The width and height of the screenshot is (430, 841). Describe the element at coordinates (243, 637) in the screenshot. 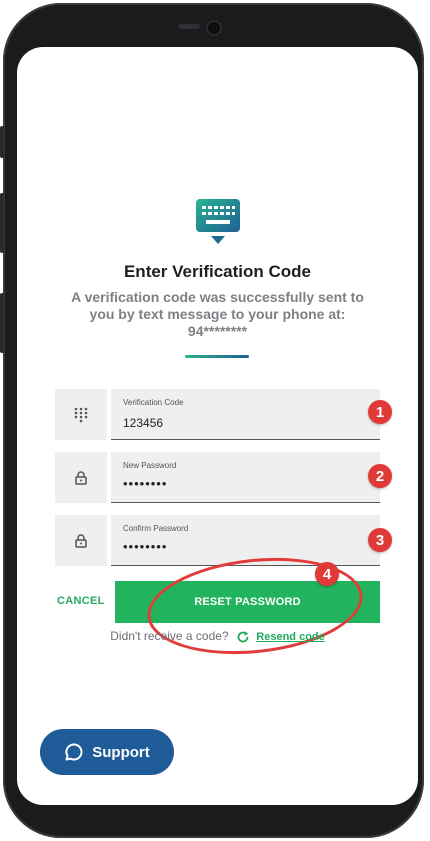

I see `refresh-icon` at that location.